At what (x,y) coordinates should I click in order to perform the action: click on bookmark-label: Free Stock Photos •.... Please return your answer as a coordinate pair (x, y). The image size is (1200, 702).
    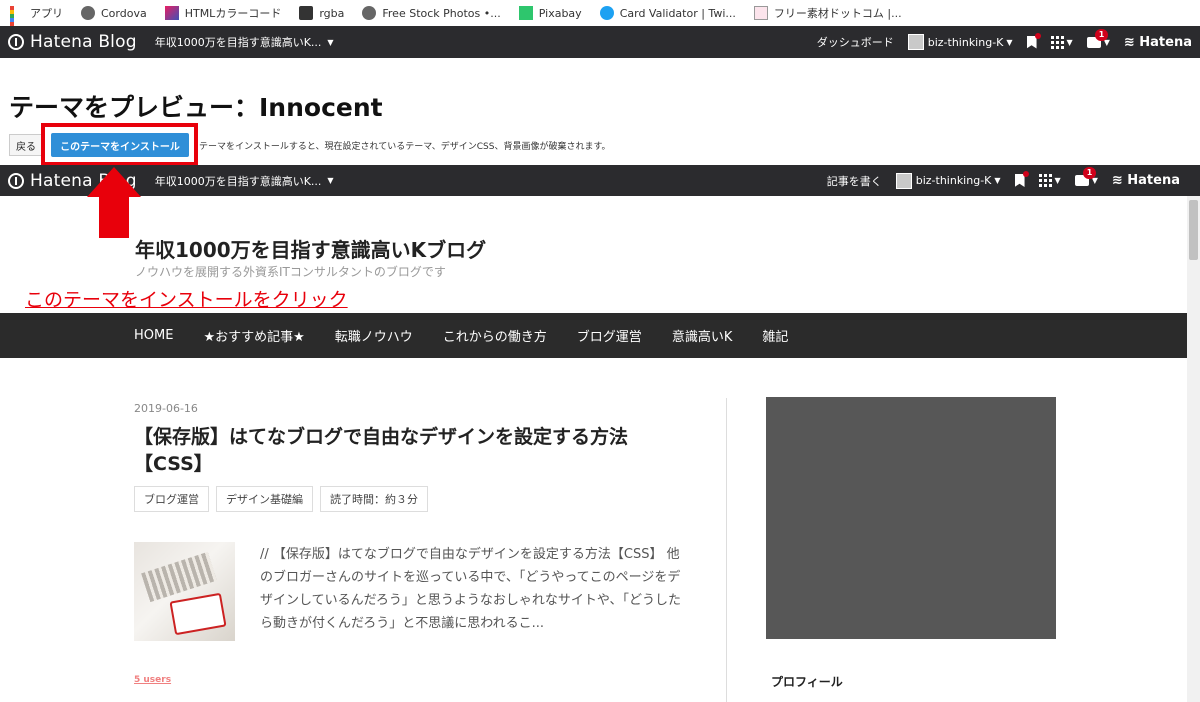
    Looking at the image, I should click on (441, 13).